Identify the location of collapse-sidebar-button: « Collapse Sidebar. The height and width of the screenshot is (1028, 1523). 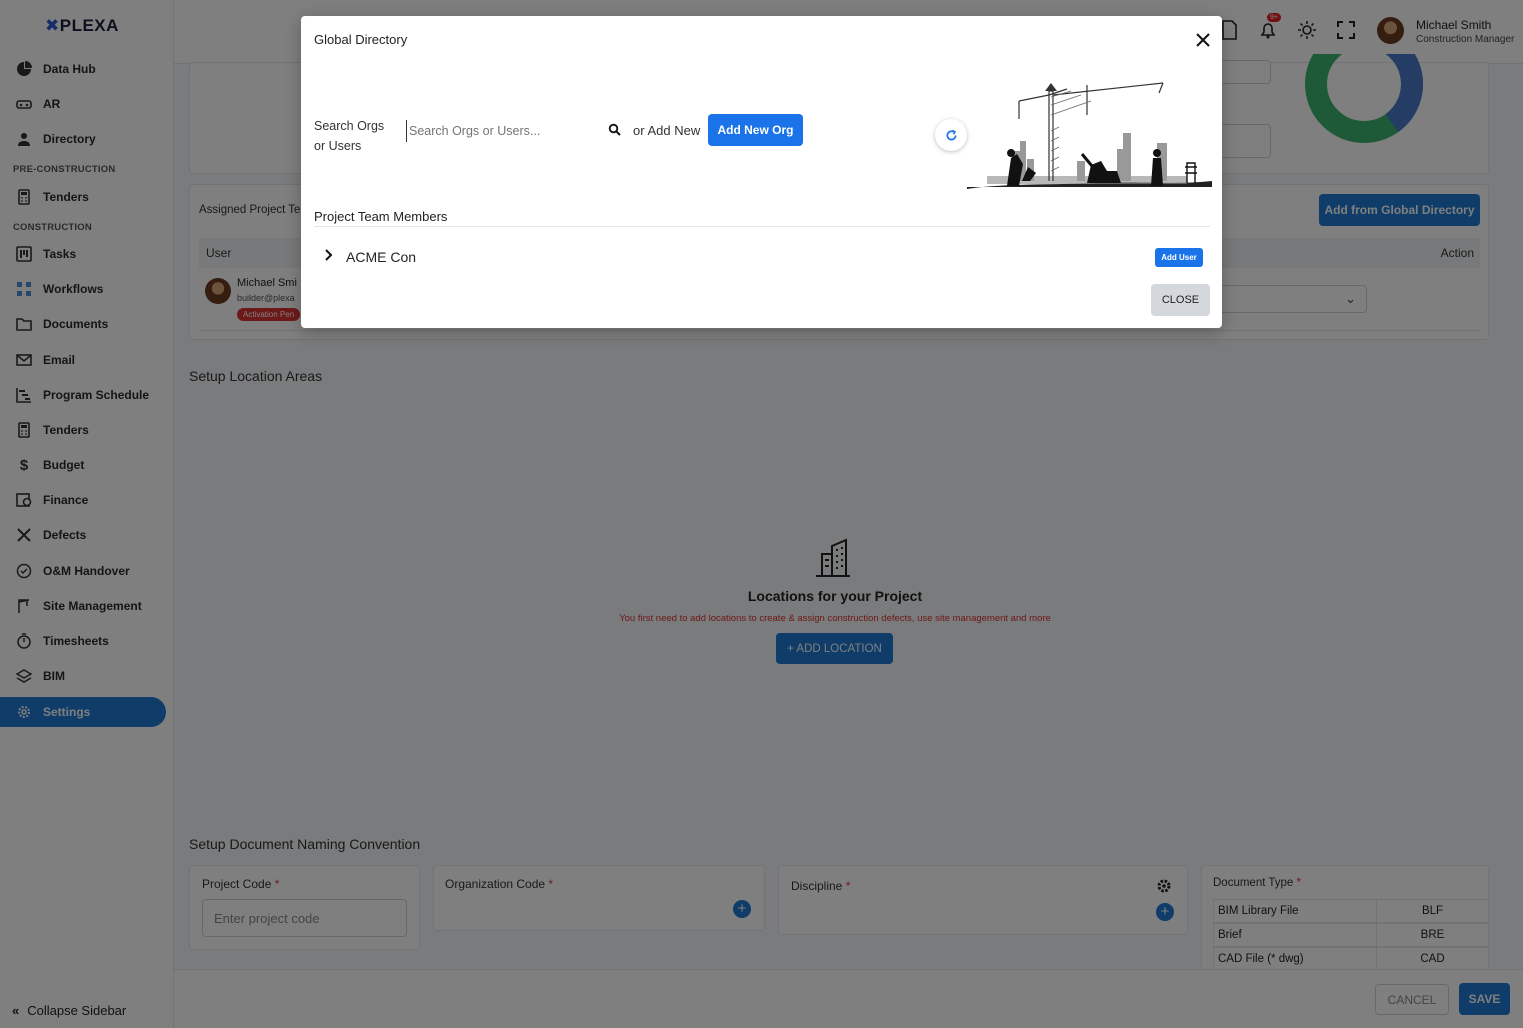
(69, 1010).